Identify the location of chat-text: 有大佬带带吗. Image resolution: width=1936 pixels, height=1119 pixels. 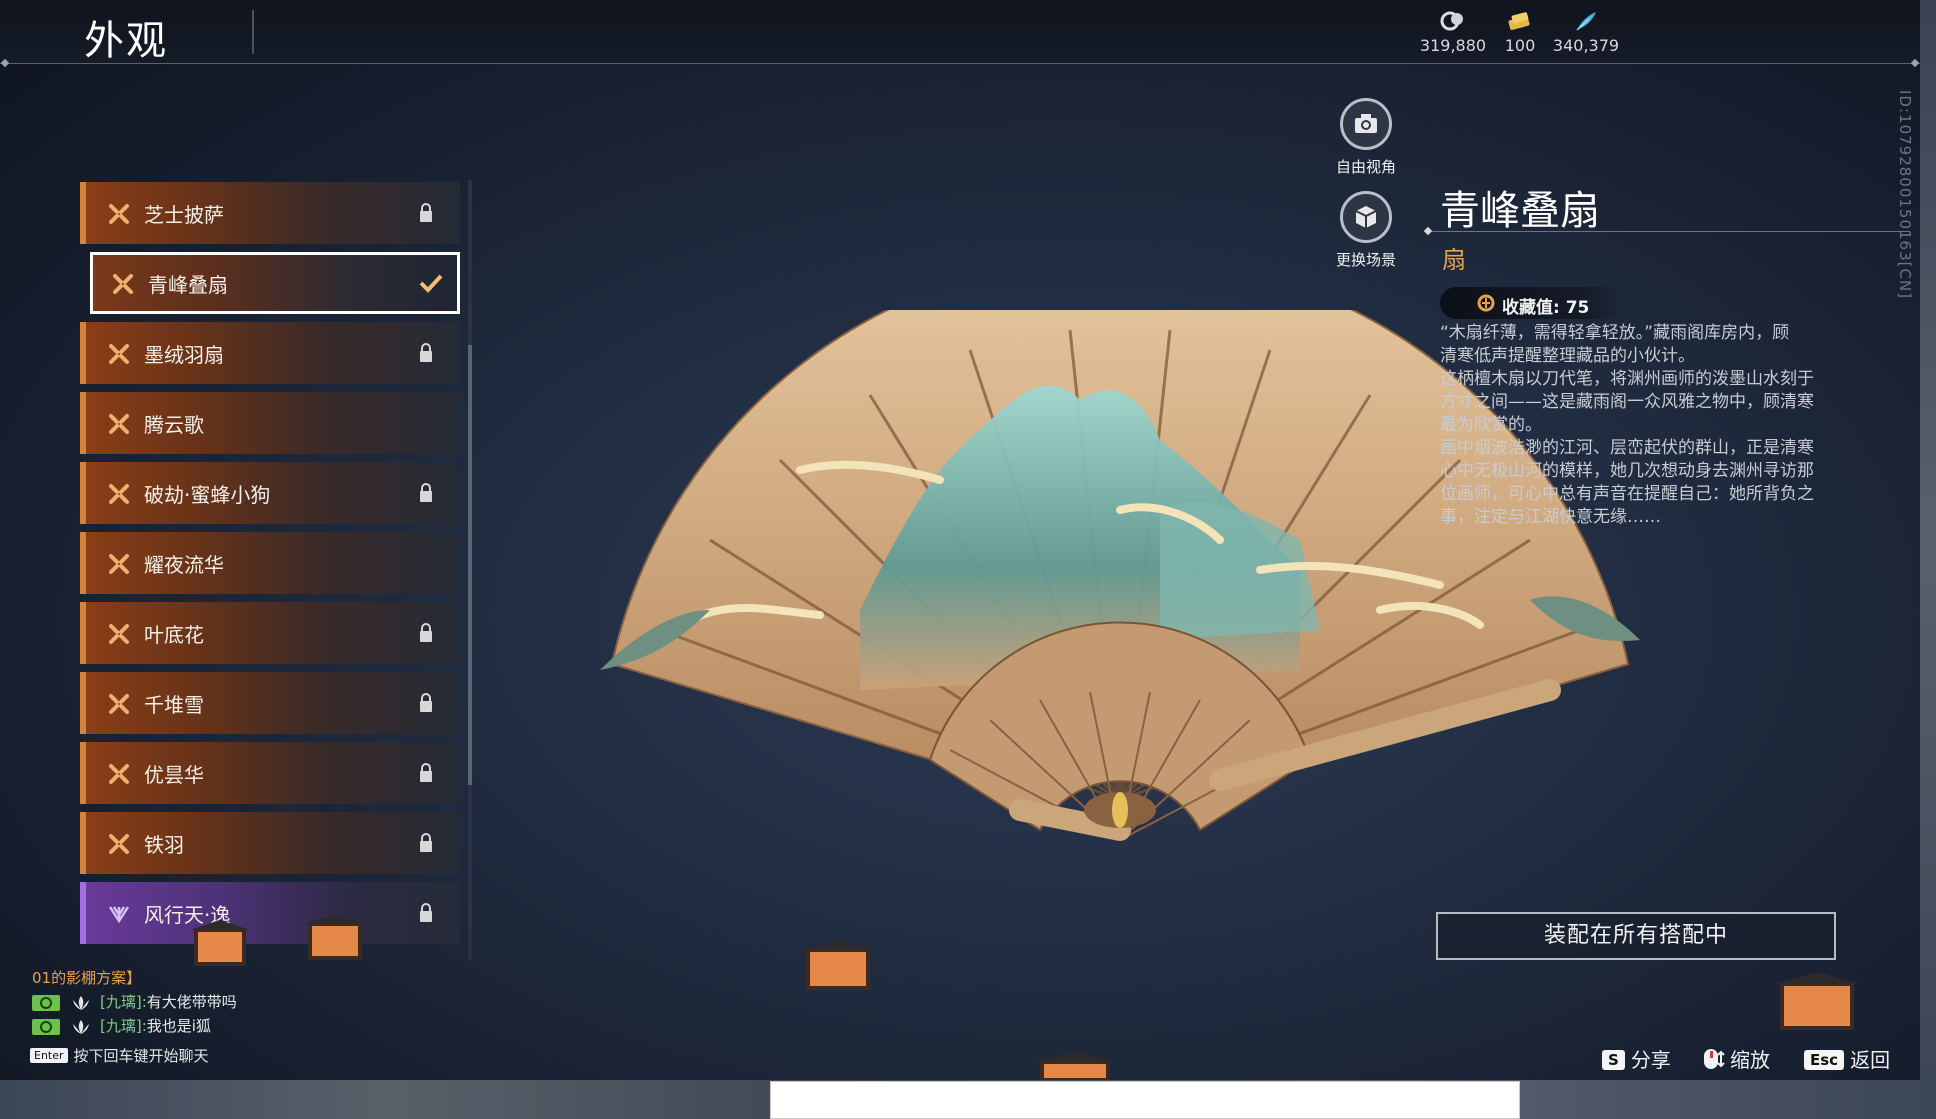
(191, 1002).